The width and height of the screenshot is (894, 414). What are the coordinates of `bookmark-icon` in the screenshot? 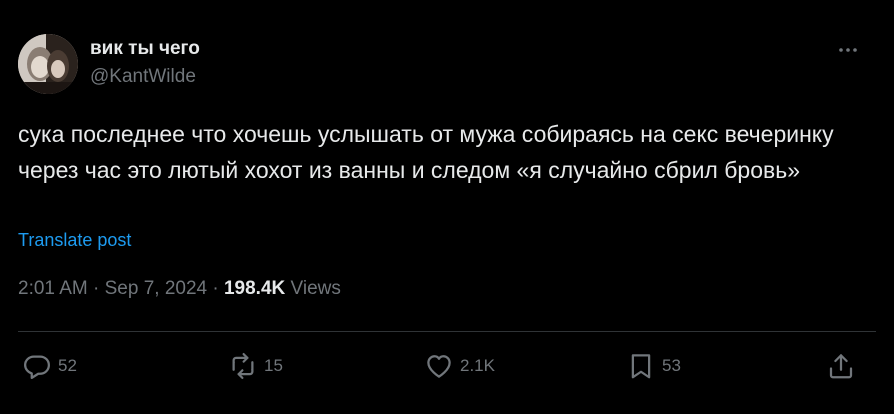 It's located at (641, 366).